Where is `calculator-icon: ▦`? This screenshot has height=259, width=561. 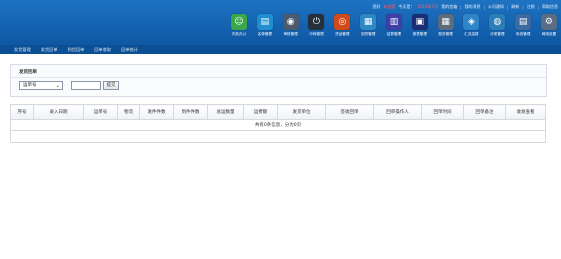
calculator-icon: ▦ is located at coordinates (445, 22).